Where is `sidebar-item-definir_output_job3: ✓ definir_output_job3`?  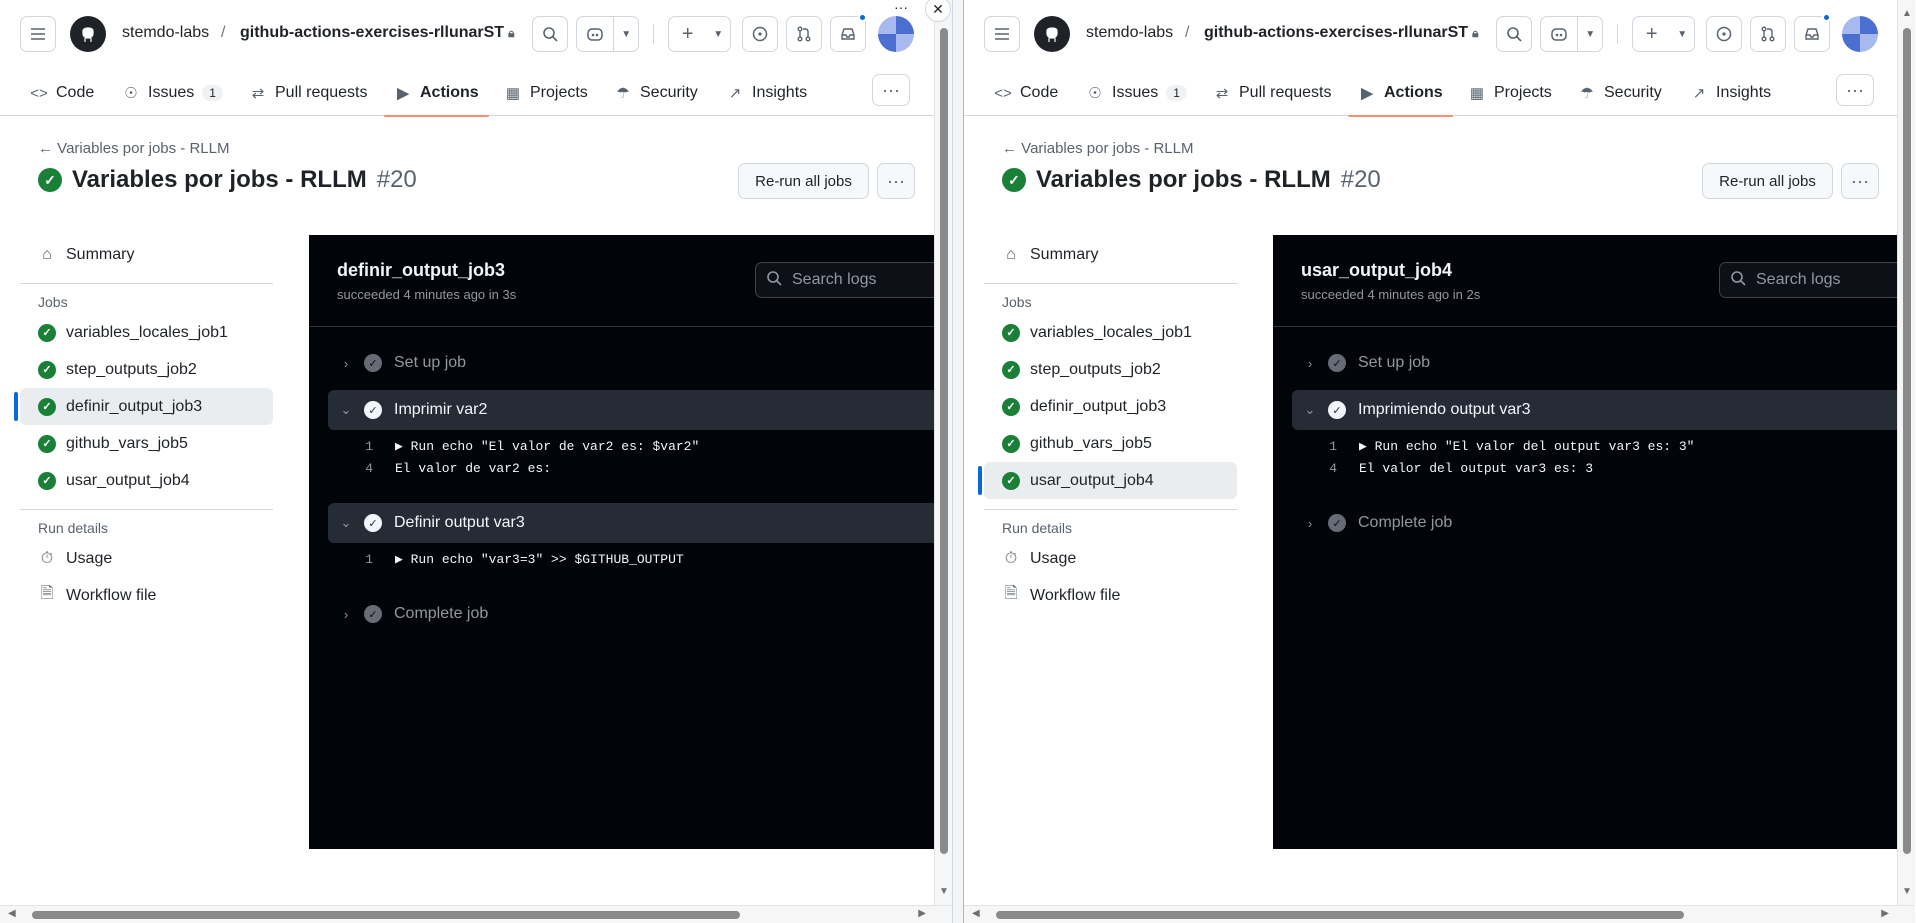
sidebar-item-definir_output_job3: ✓ definir_output_job3 is located at coordinates (143, 406).